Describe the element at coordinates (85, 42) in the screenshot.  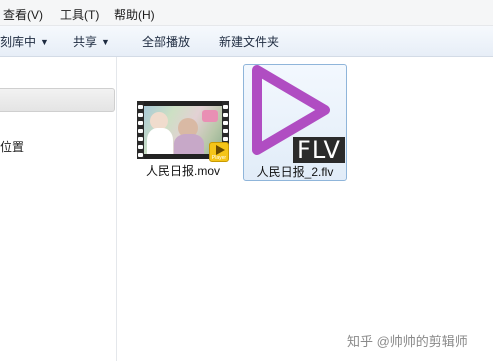
I see `share-label: 共享` at that location.